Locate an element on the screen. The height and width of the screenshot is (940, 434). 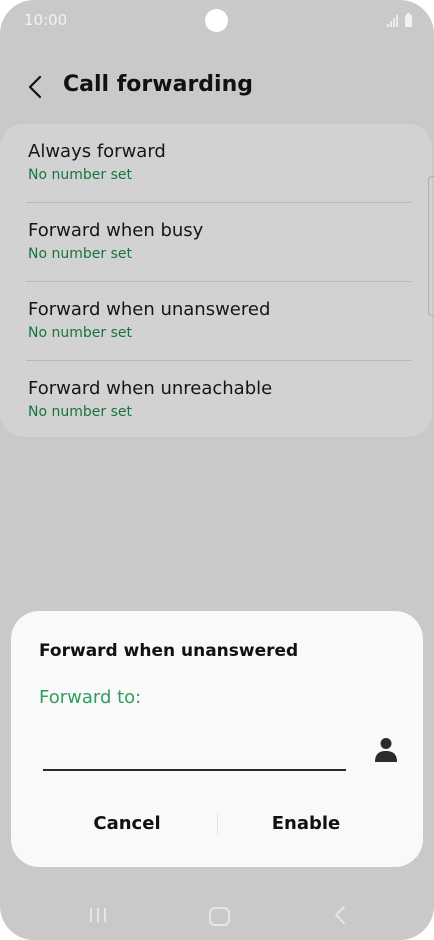
list-item-title: Forward when unreachable is located at coordinates (150, 388).